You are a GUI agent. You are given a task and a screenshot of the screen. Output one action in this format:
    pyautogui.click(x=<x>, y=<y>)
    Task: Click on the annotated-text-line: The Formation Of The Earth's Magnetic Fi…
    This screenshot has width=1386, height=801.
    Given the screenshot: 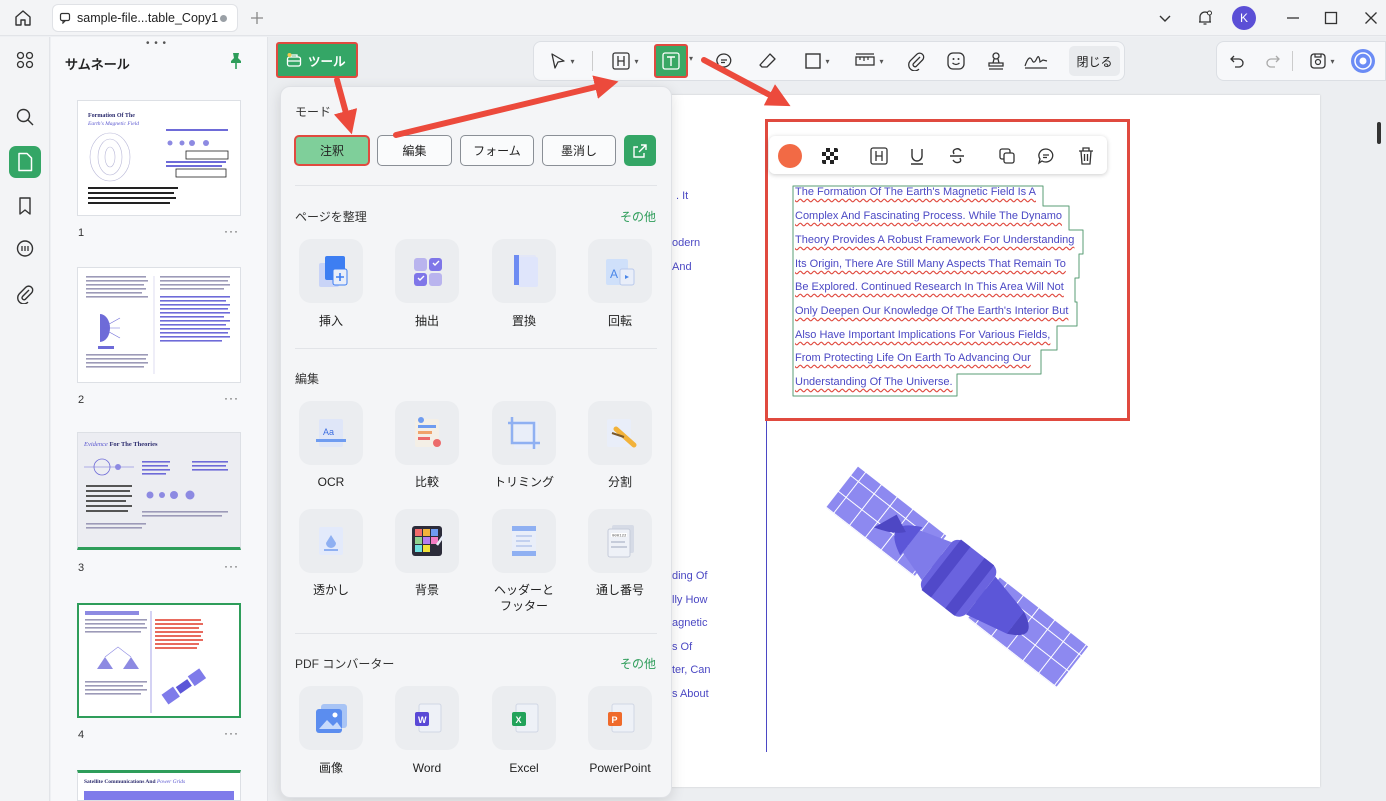 What is the action you would take?
    pyautogui.click(x=915, y=192)
    